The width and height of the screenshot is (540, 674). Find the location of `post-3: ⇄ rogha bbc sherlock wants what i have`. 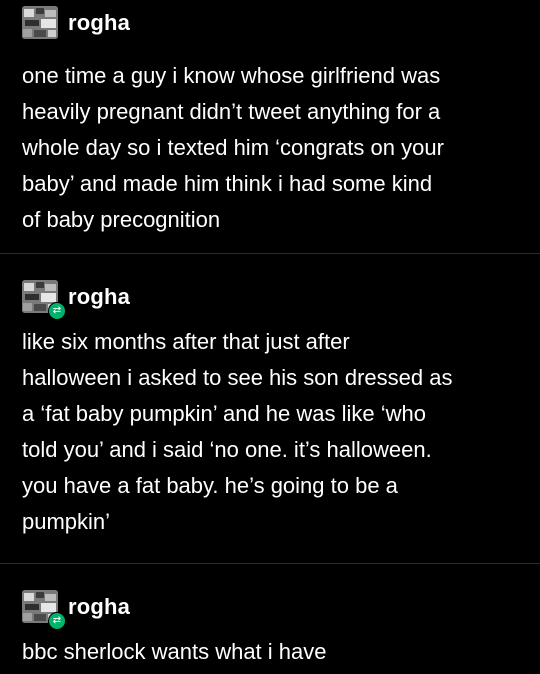

post-3: ⇄ rogha bbc sherlock wants what i have is located at coordinates (270, 630).